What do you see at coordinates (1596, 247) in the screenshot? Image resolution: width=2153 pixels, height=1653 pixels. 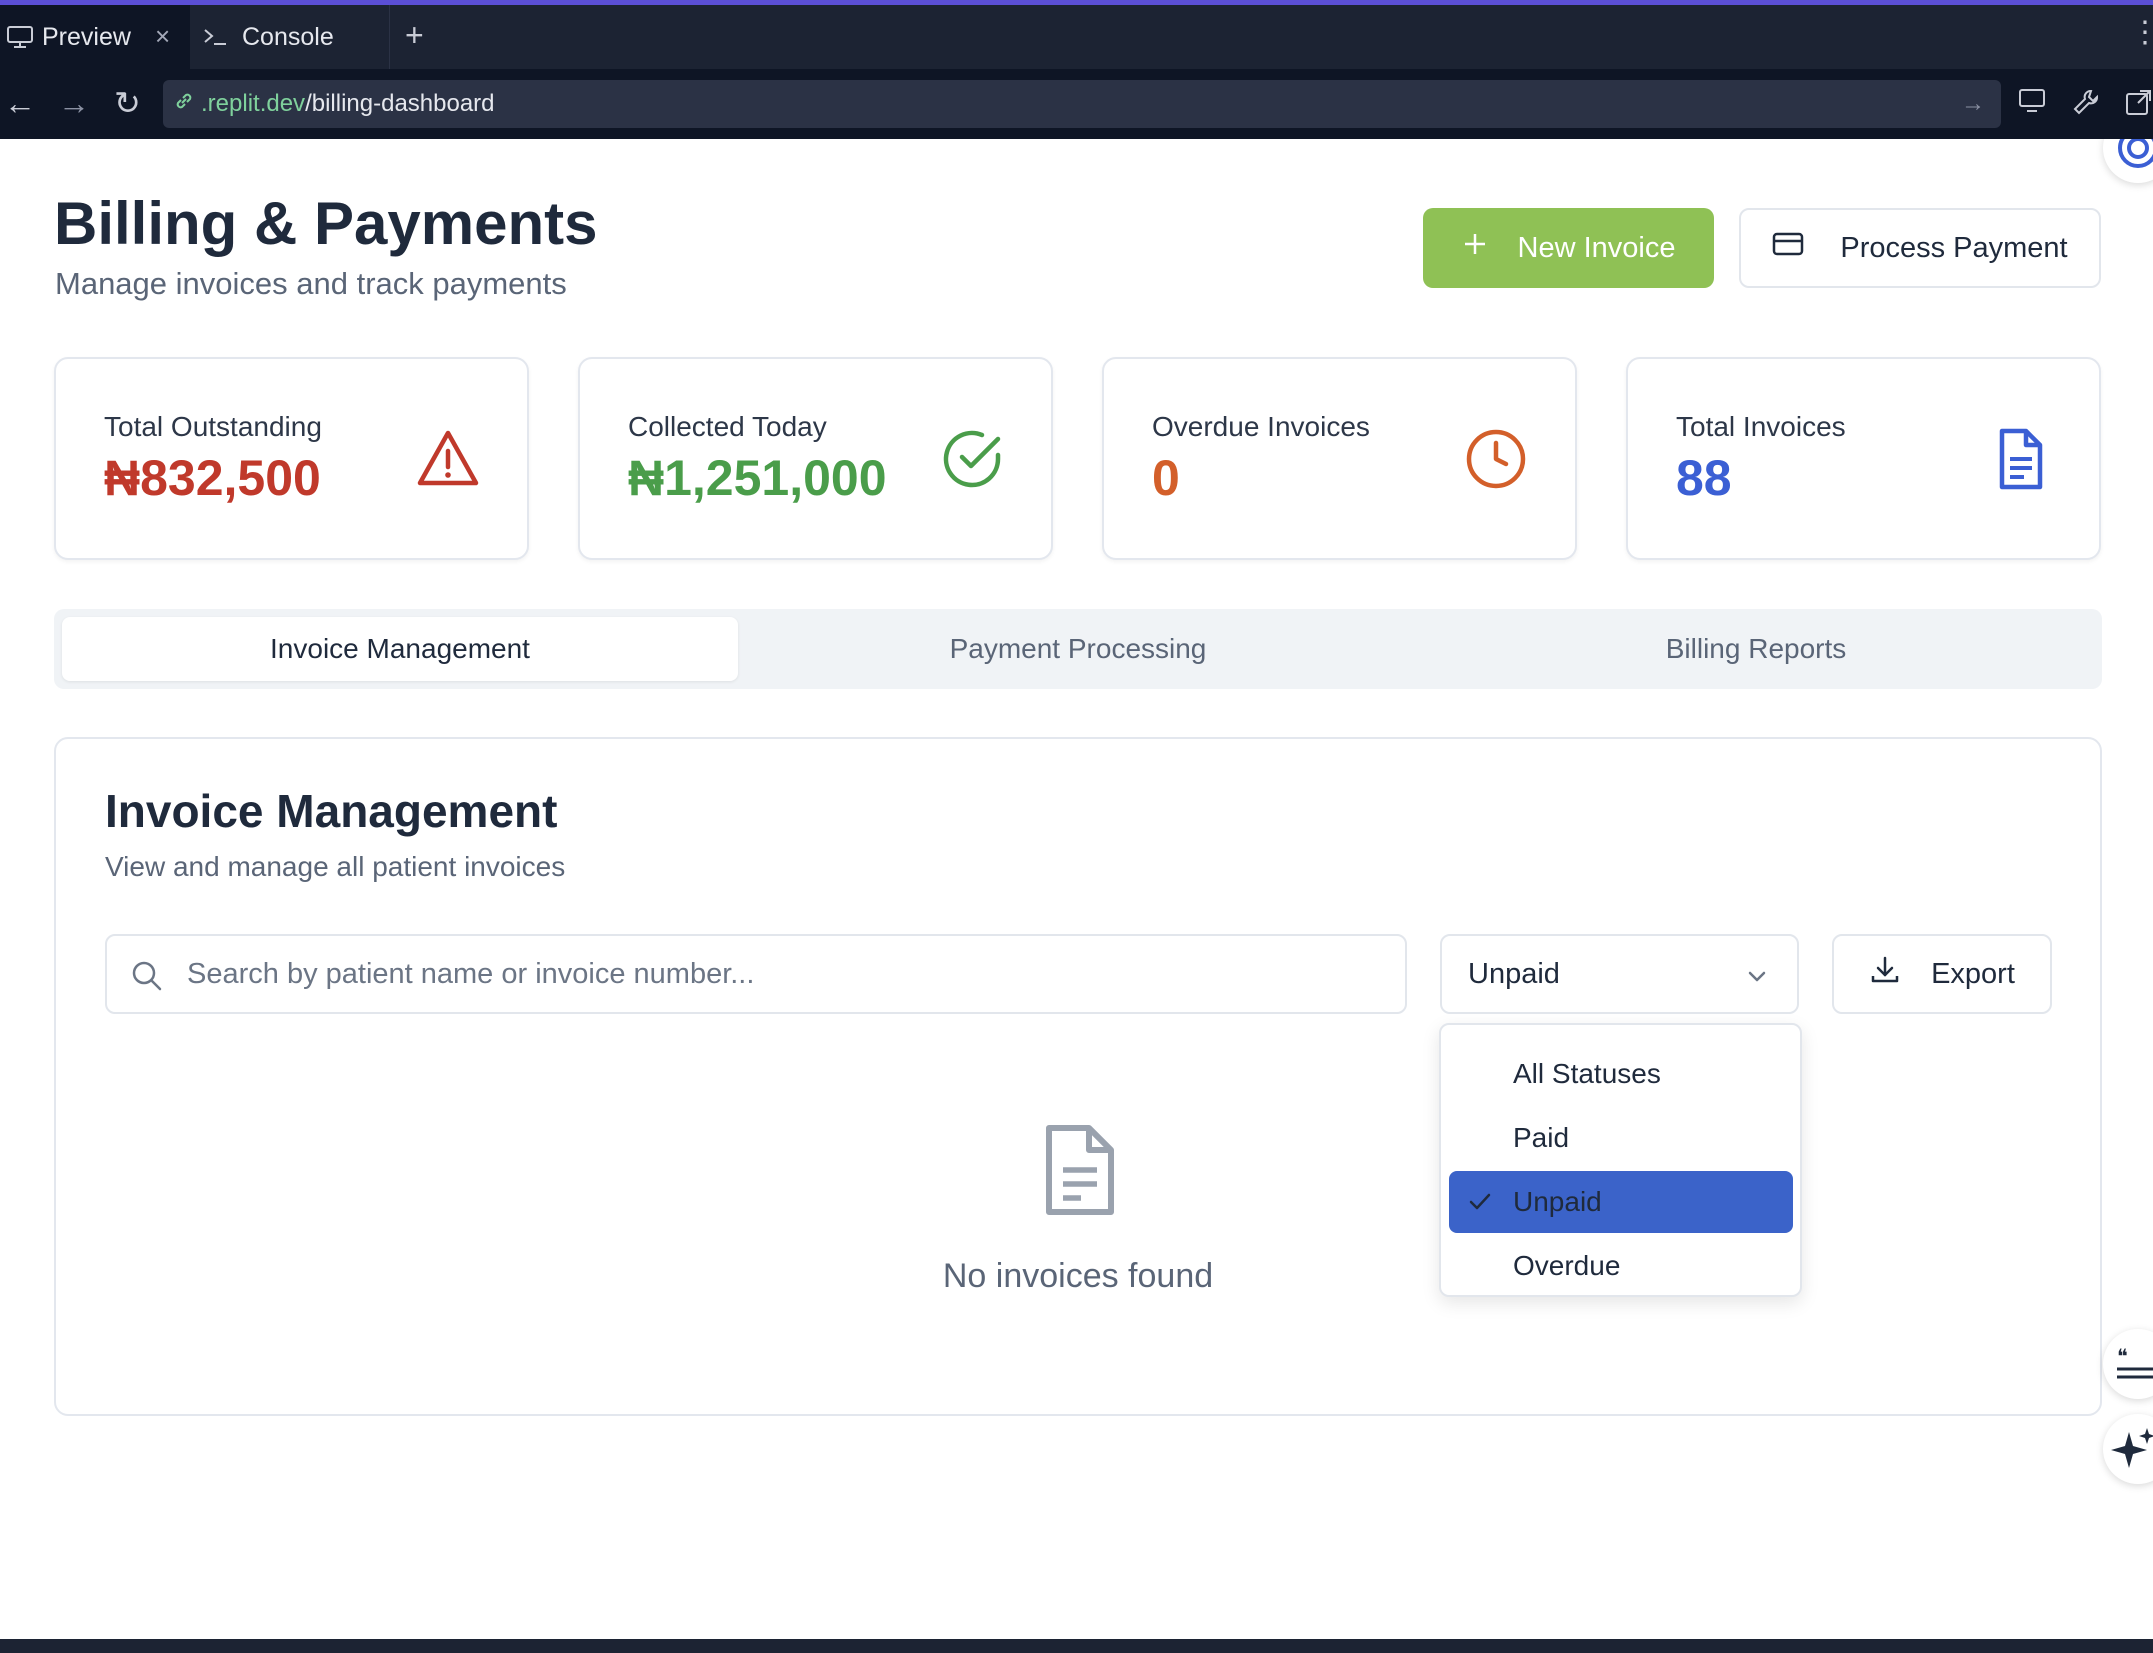 I see `new-invoice-label: New Invoice` at bounding box center [1596, 247].